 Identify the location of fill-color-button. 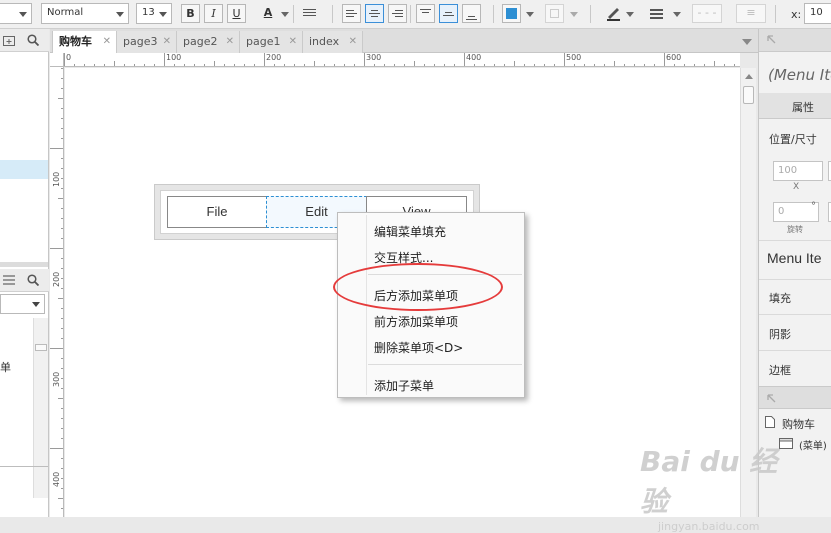
(511, 13).